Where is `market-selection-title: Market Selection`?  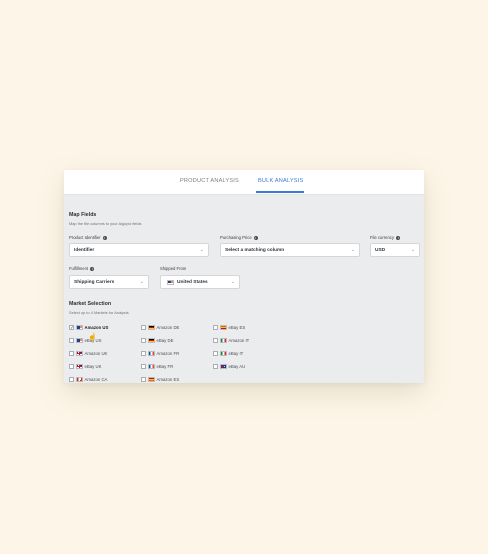
market-selection-title: Market Selection is located at coordinates (90, 304).